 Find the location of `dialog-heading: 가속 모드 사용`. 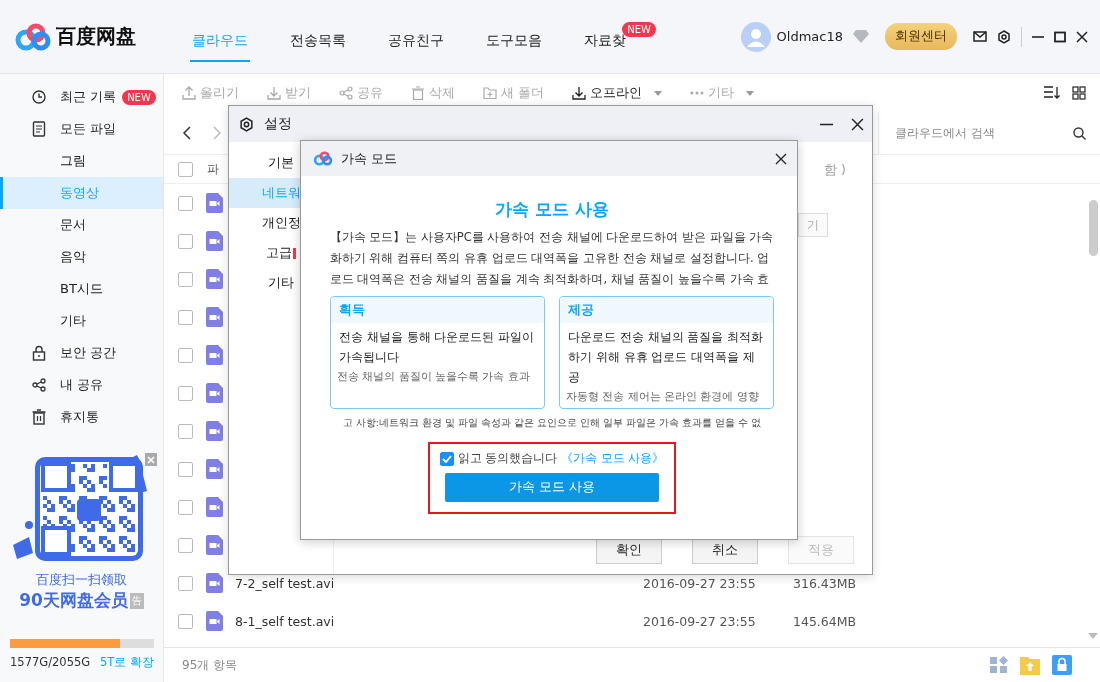

dialog-heading: 가속 모드 사용 is located at coordinates (552, 209).